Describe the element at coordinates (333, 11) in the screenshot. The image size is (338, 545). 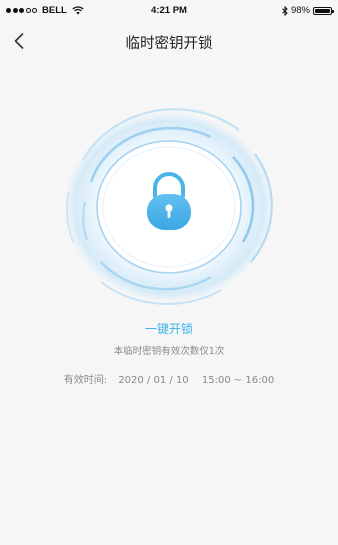
I see `battery-tip` at that location.